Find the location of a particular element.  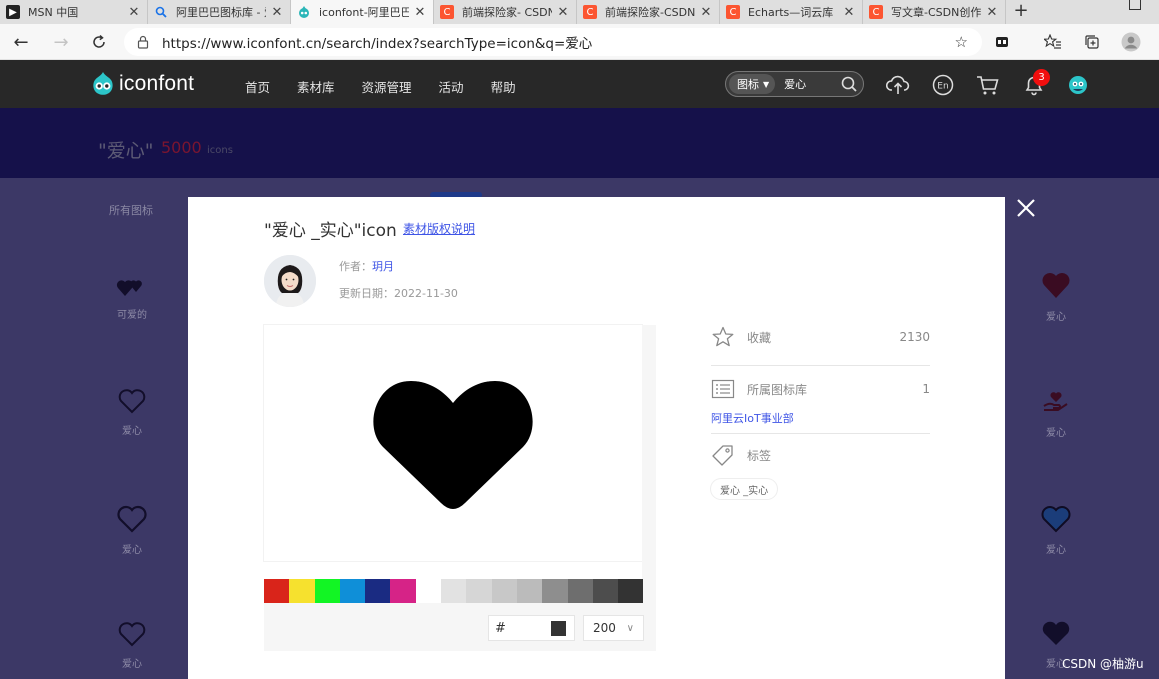

cart-icon is located at coordinates (988, 85).